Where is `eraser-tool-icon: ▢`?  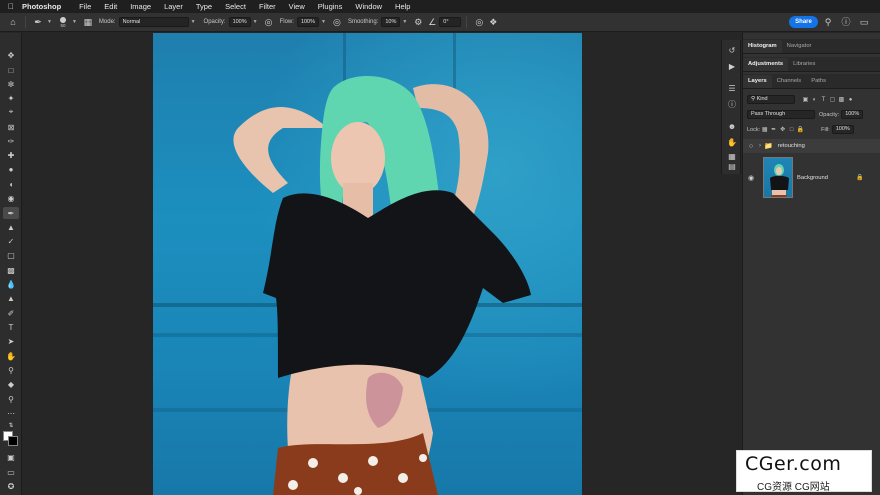
eraser-tool-icon: ▢ is located at coordinates (11, 255).